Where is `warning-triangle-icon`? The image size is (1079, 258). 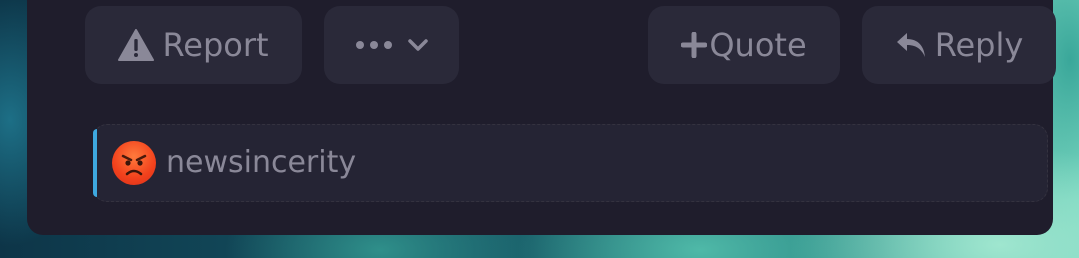
warning-triangle-icon is located at coordinates (136, 45).